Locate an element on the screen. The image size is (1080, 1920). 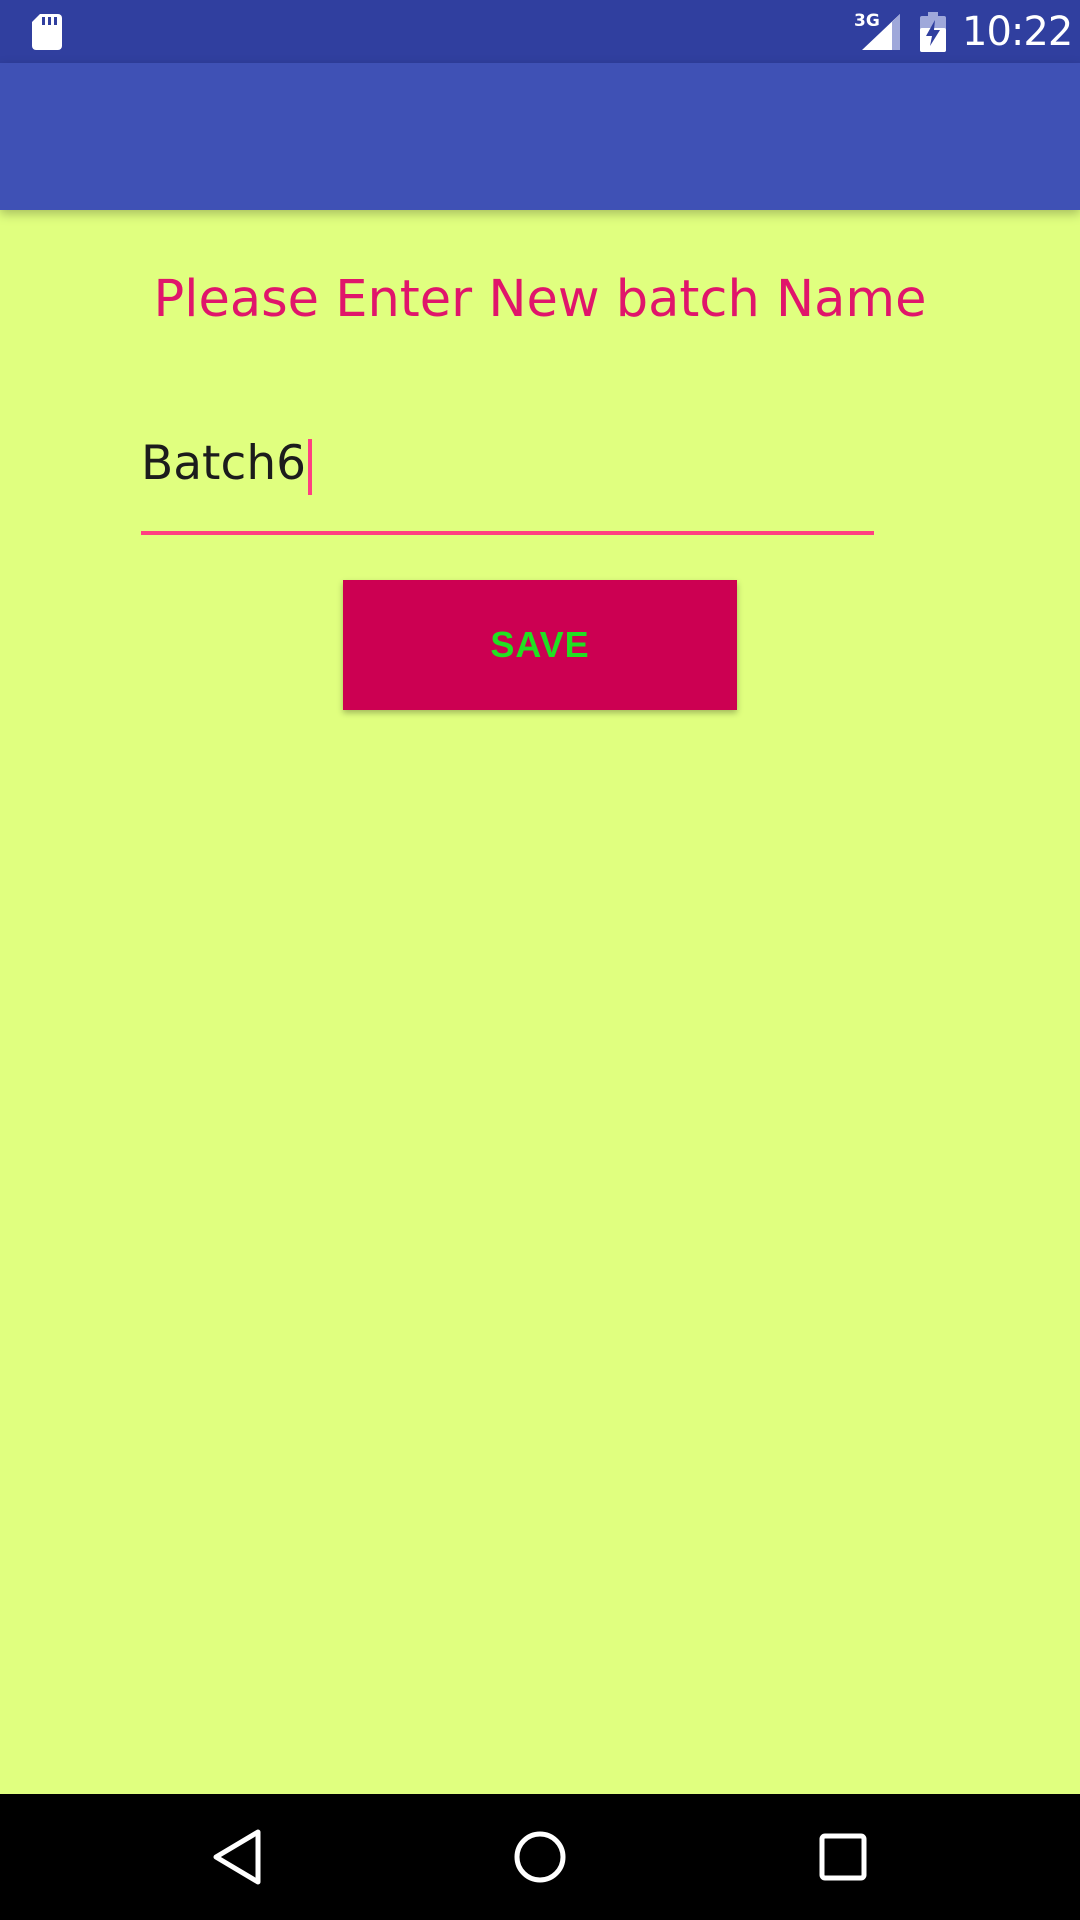
batch-name-value: Batch6 is located at coordinates (224, 463).